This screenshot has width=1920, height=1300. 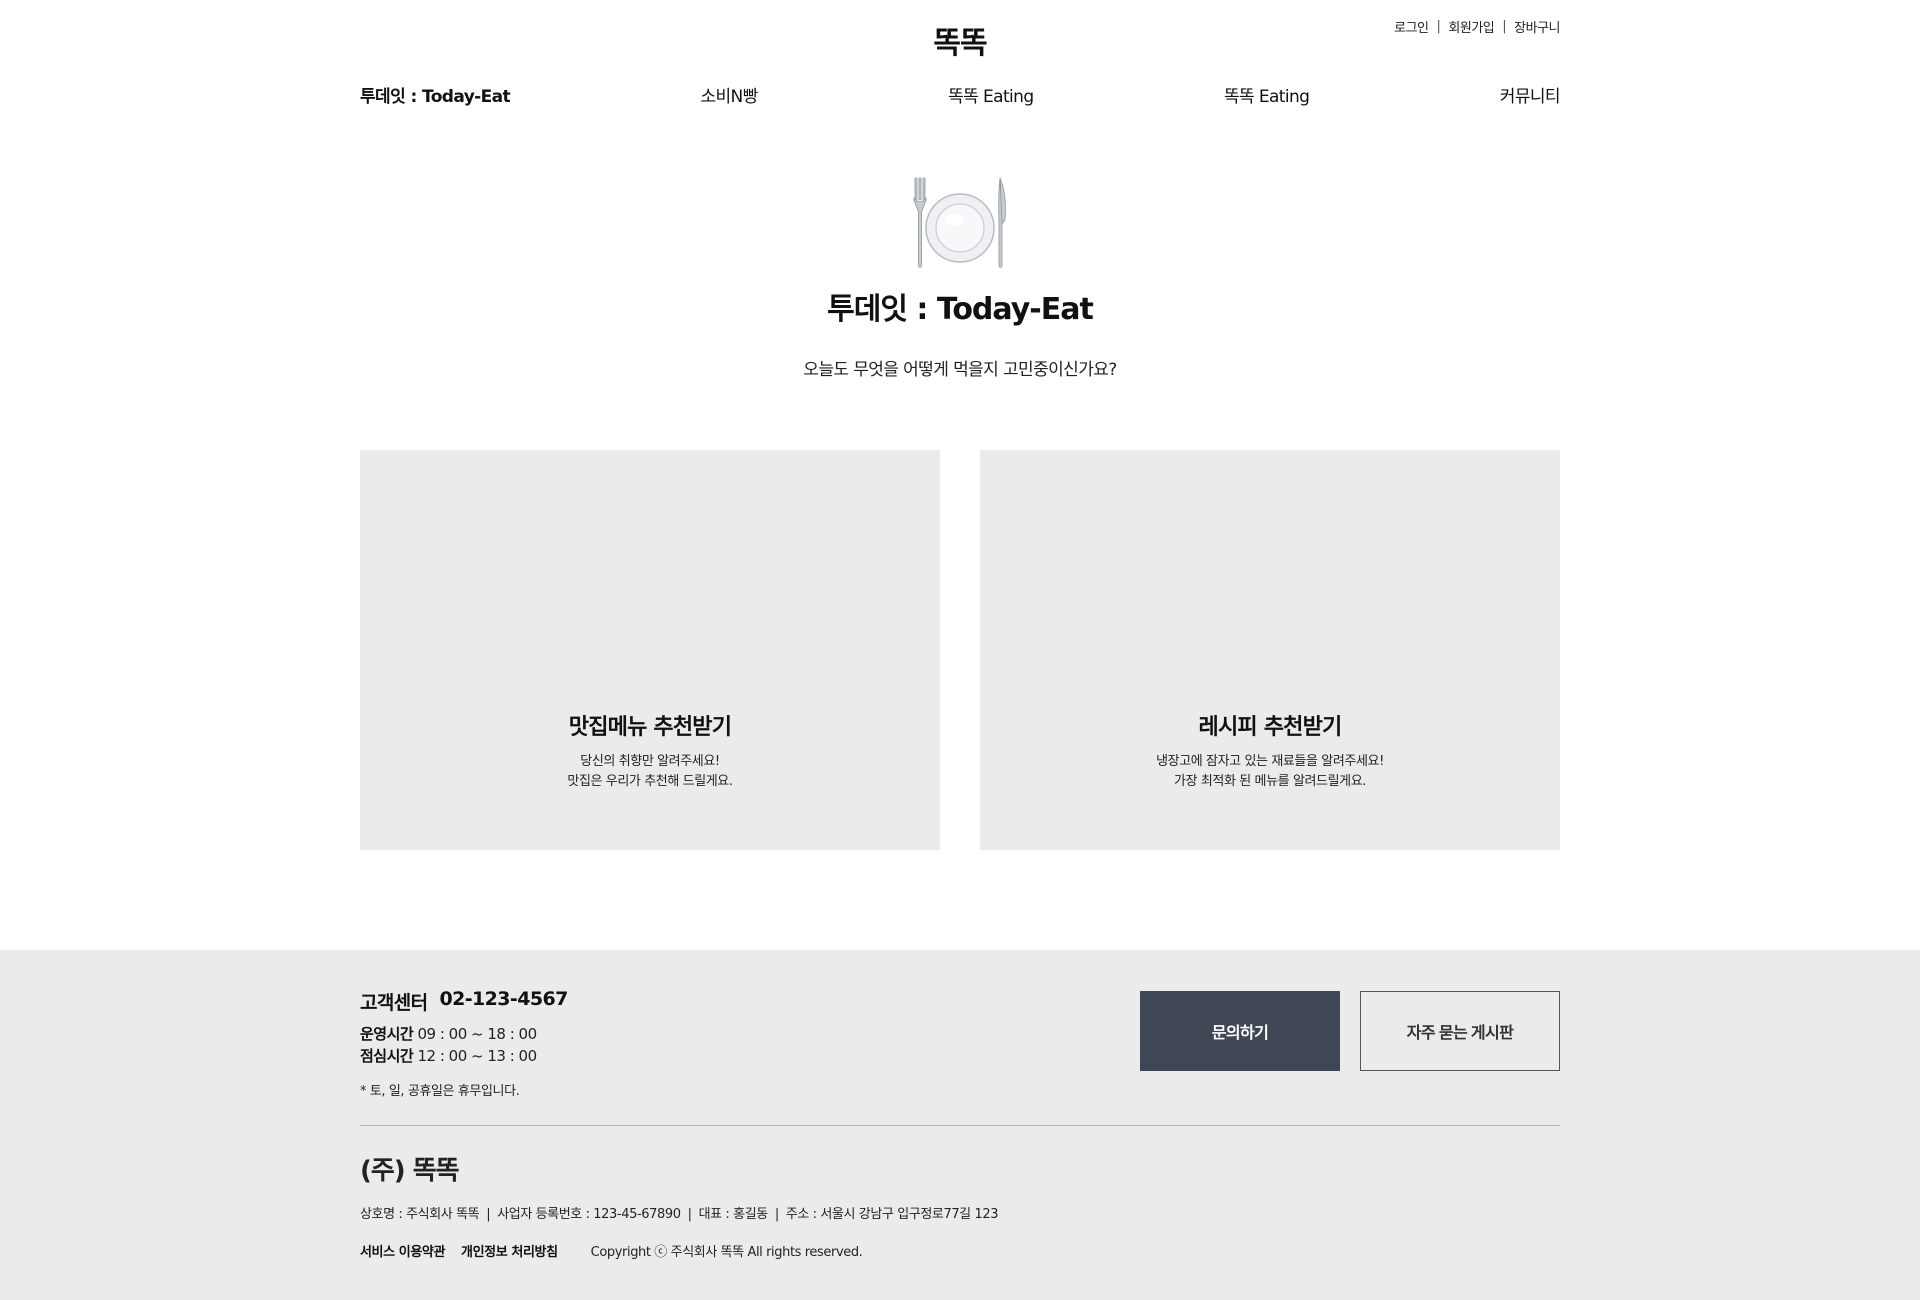 I want to click on business-ceo: 대표 : 홍길동, so click(x=733, y=1214).